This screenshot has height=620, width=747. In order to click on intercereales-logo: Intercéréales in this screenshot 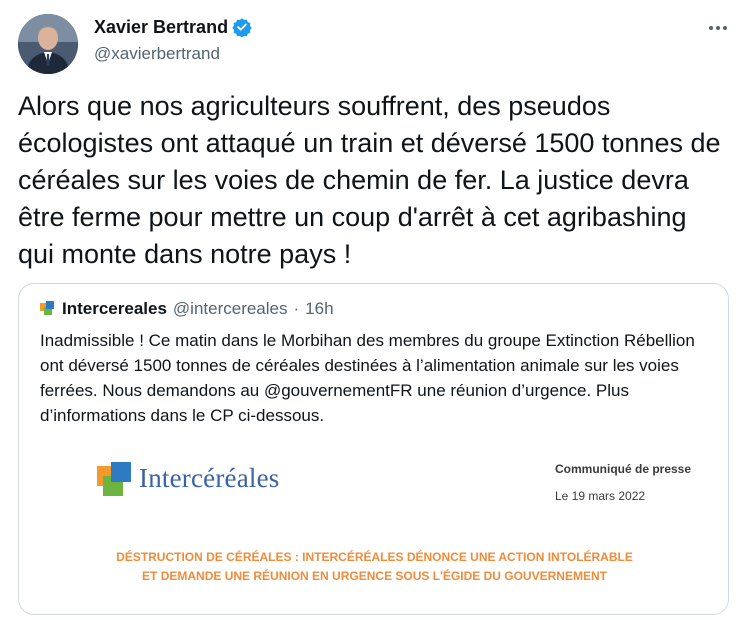, I will do `click(188, 478)`.